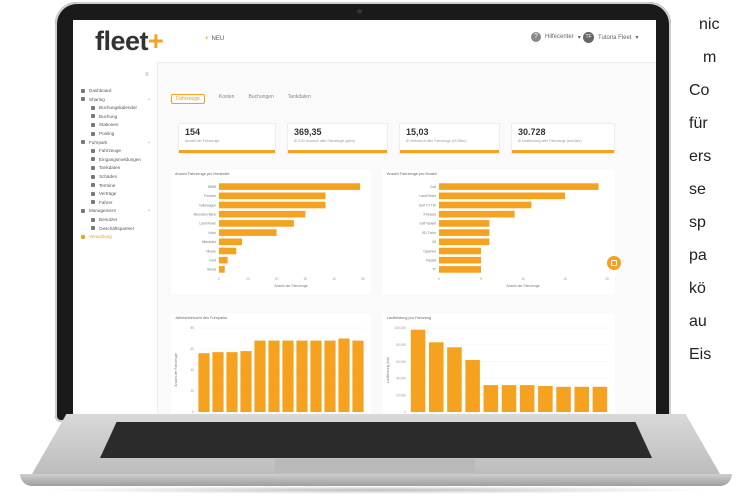 This screenshot has height=497, width=751. I want to click on sidebar-item-verwaltung: Verwaltung, so click(96, 236).